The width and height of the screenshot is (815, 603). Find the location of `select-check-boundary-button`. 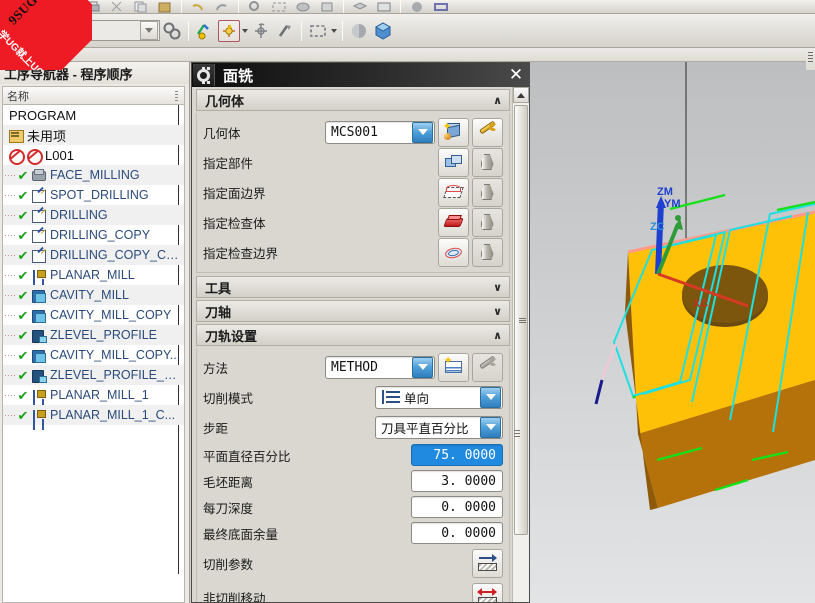

select-check-boundary-button is located at coordinates (487, 252).